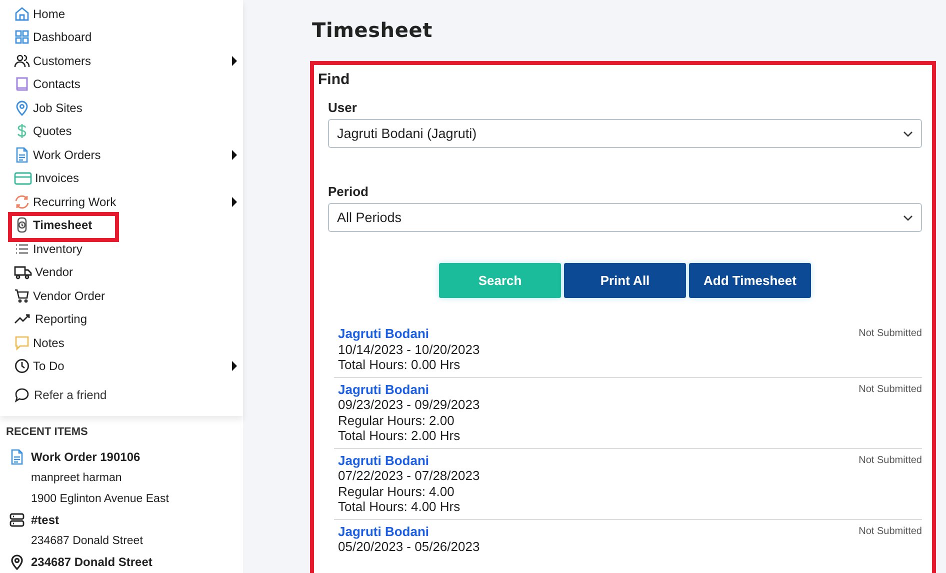 The height and width of the screenshot is (573, 946). What do you see at coordinates (121, 319) in the screenshot?
I see `sidebar-item: Reporting` at bounding box center [121, 319].